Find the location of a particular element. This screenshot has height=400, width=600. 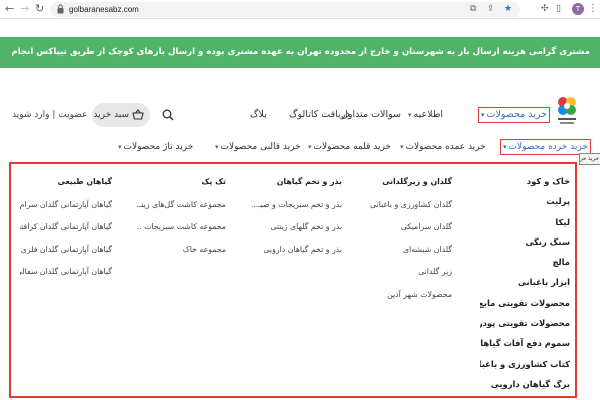

hover-tooltip: خرید خرده محصولات is located at coordinates (589, 159).